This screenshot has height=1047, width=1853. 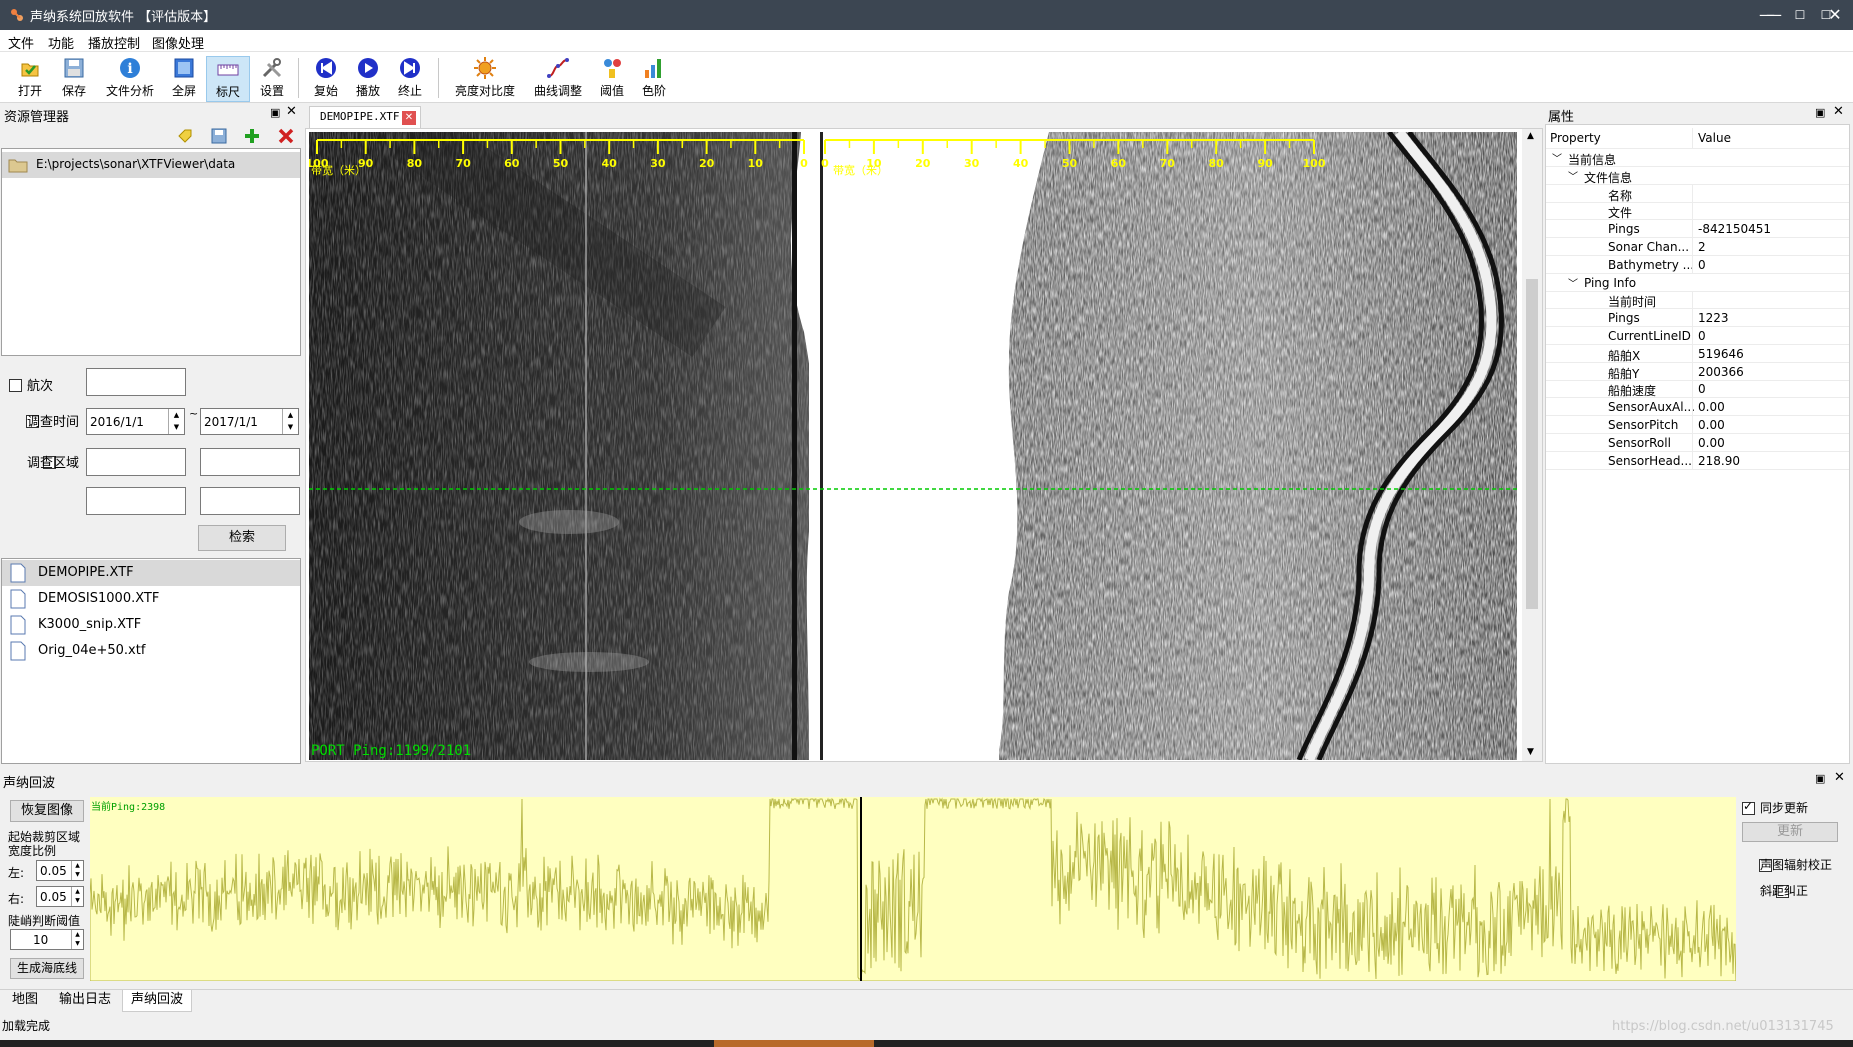 What do you see at coordinates (1697, 158) in the screenshot?
I see `group-current-info: ﹀ 当前信息` at bounding box center [1697, 158].